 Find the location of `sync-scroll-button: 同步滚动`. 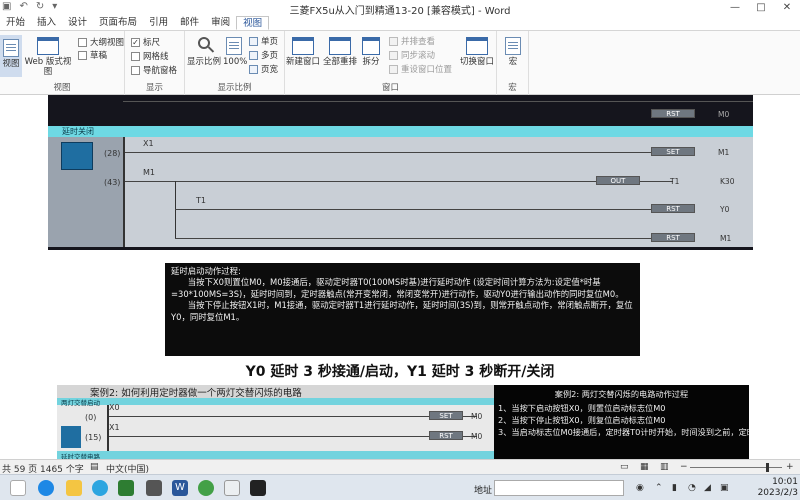

sync-scroll-button: 同步滚动 is located at coordinates (412, 55).